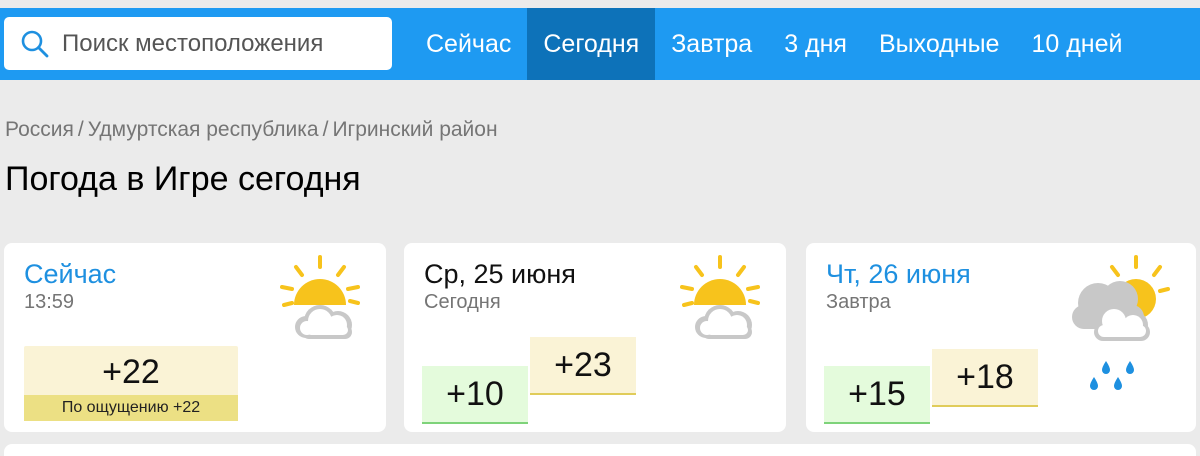  What do you see at coordinates (877, 395) in the screenshot?
I see `tomorrow-min-temperature: +15` at bounding box center [877, 395].